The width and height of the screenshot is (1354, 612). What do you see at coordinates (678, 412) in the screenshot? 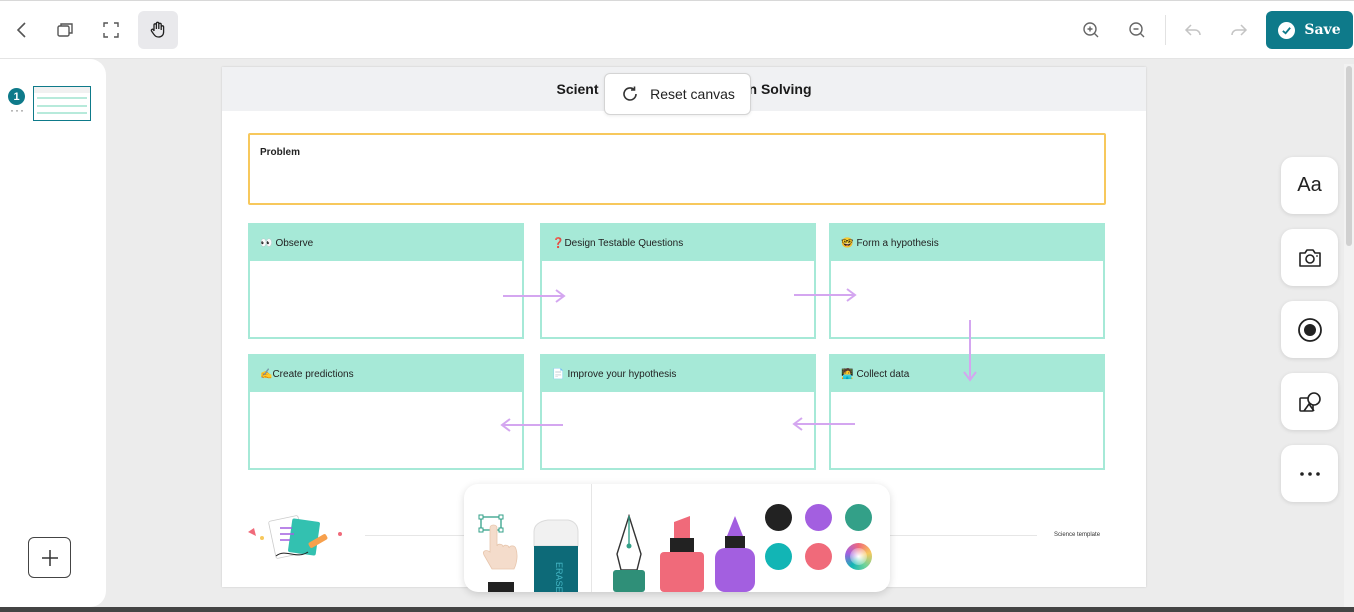
I see `step-improve-hypothesis: 📄 Improve your hypothesis` at bounding box center [678, 412].